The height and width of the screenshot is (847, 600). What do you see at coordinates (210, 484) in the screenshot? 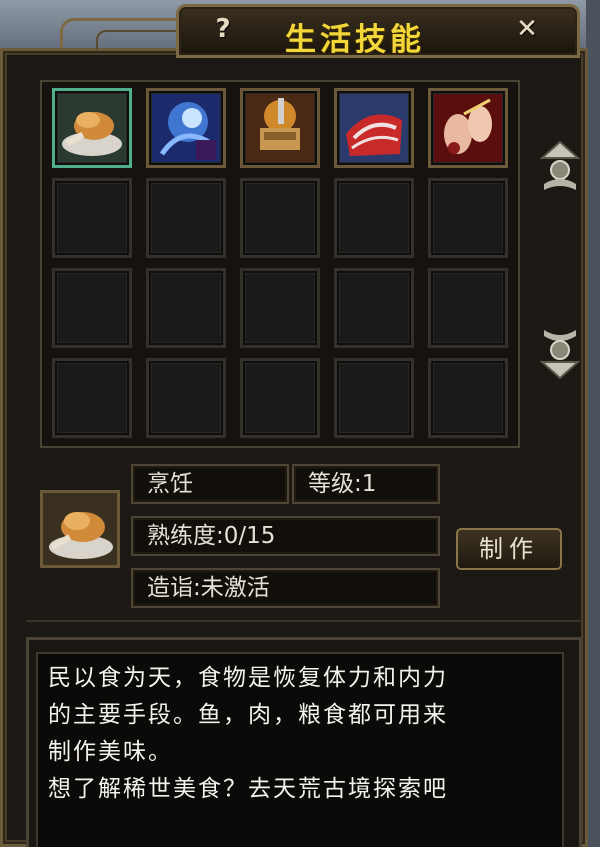
I see `skill-name-field: 烹饪` at bounding box center [210, 484].